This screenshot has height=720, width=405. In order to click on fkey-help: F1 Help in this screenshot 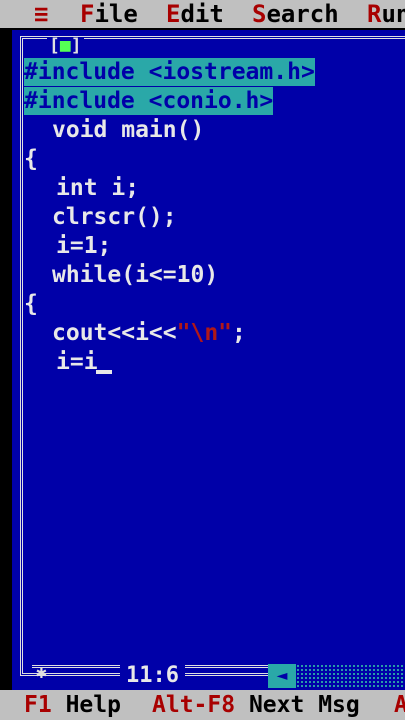, I will do `click(72, 705)`.